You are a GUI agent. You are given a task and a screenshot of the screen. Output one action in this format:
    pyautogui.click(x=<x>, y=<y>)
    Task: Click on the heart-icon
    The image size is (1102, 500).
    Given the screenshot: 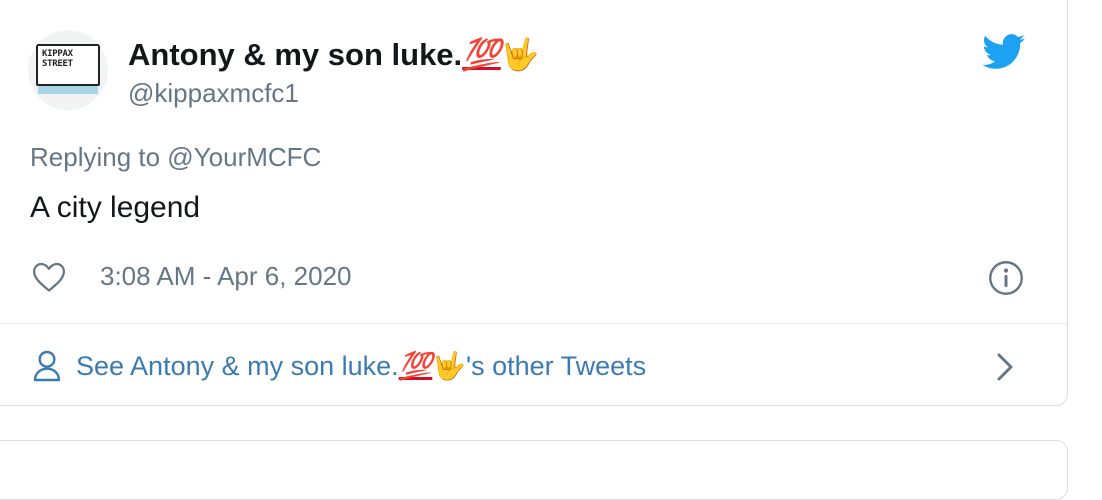 What is the action you would take?
    pyautogui.click(x=49, y=277)
    